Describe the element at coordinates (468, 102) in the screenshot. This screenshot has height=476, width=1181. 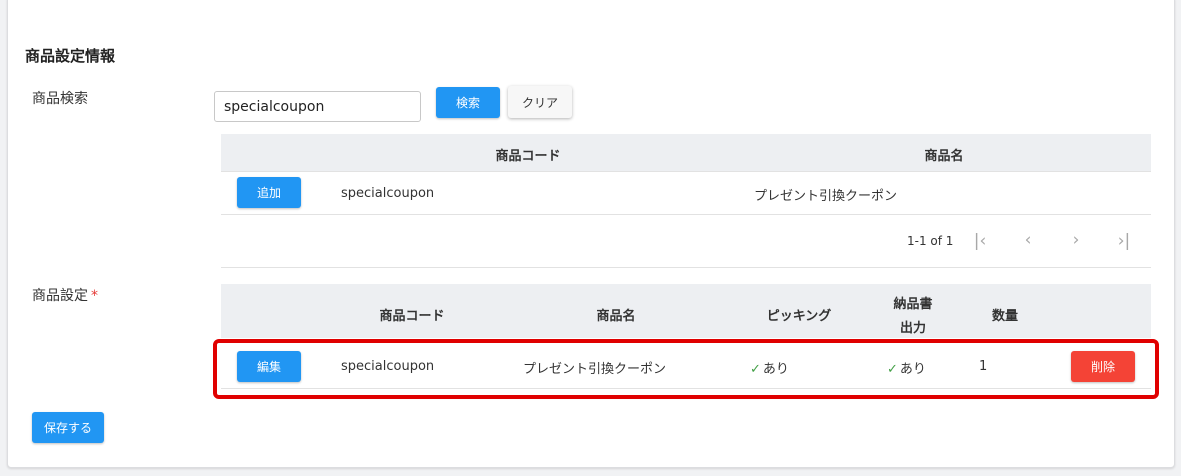
I see `search-button: 検索` at that location.